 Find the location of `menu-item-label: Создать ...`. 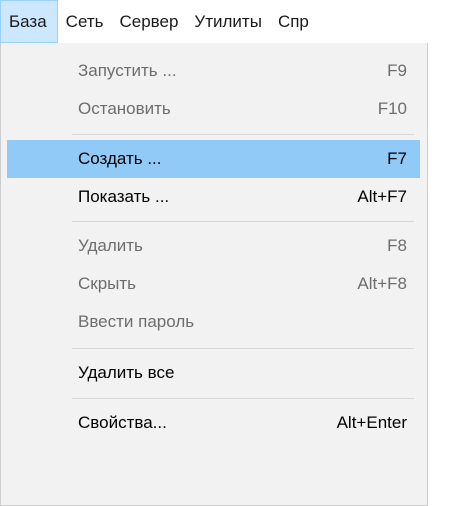

menu-item-label: Создать ... is located at coordinates (120, 158).